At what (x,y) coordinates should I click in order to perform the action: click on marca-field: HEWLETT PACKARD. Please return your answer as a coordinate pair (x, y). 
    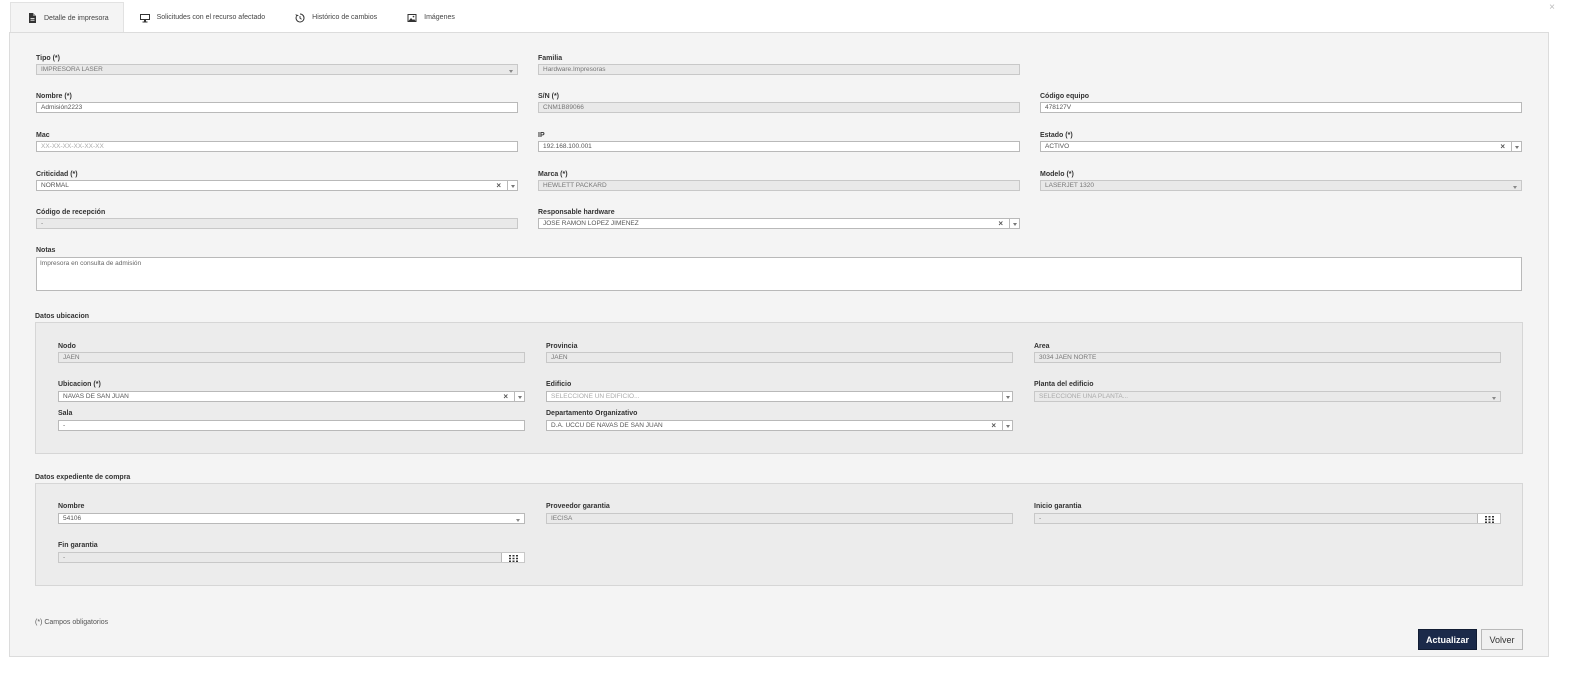
    Looking at the image, I should click on (779, 185).